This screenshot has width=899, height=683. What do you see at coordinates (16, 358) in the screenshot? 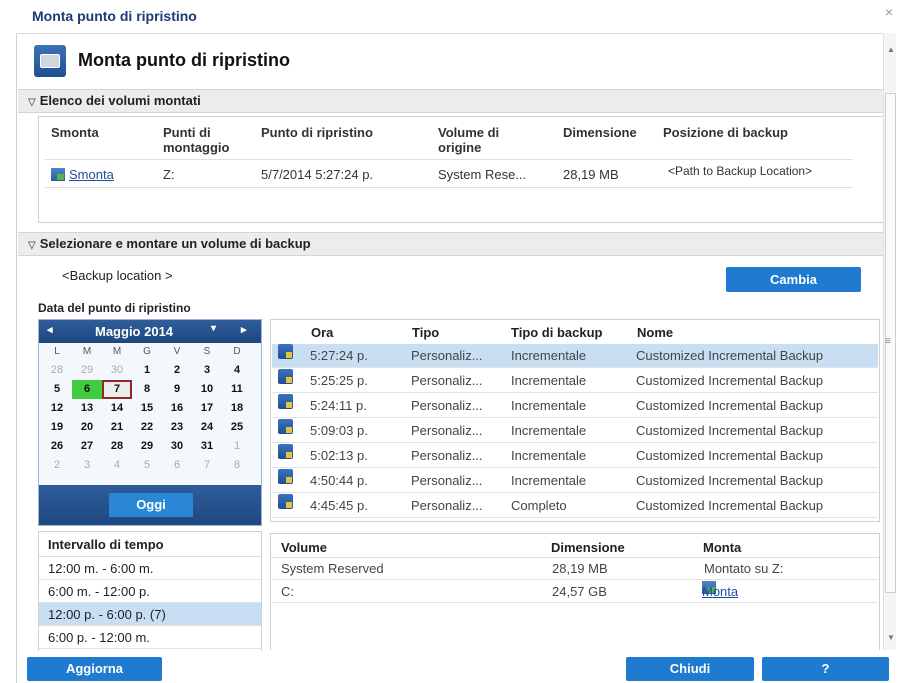
I see `left-border` at bounding box center [16, 358].